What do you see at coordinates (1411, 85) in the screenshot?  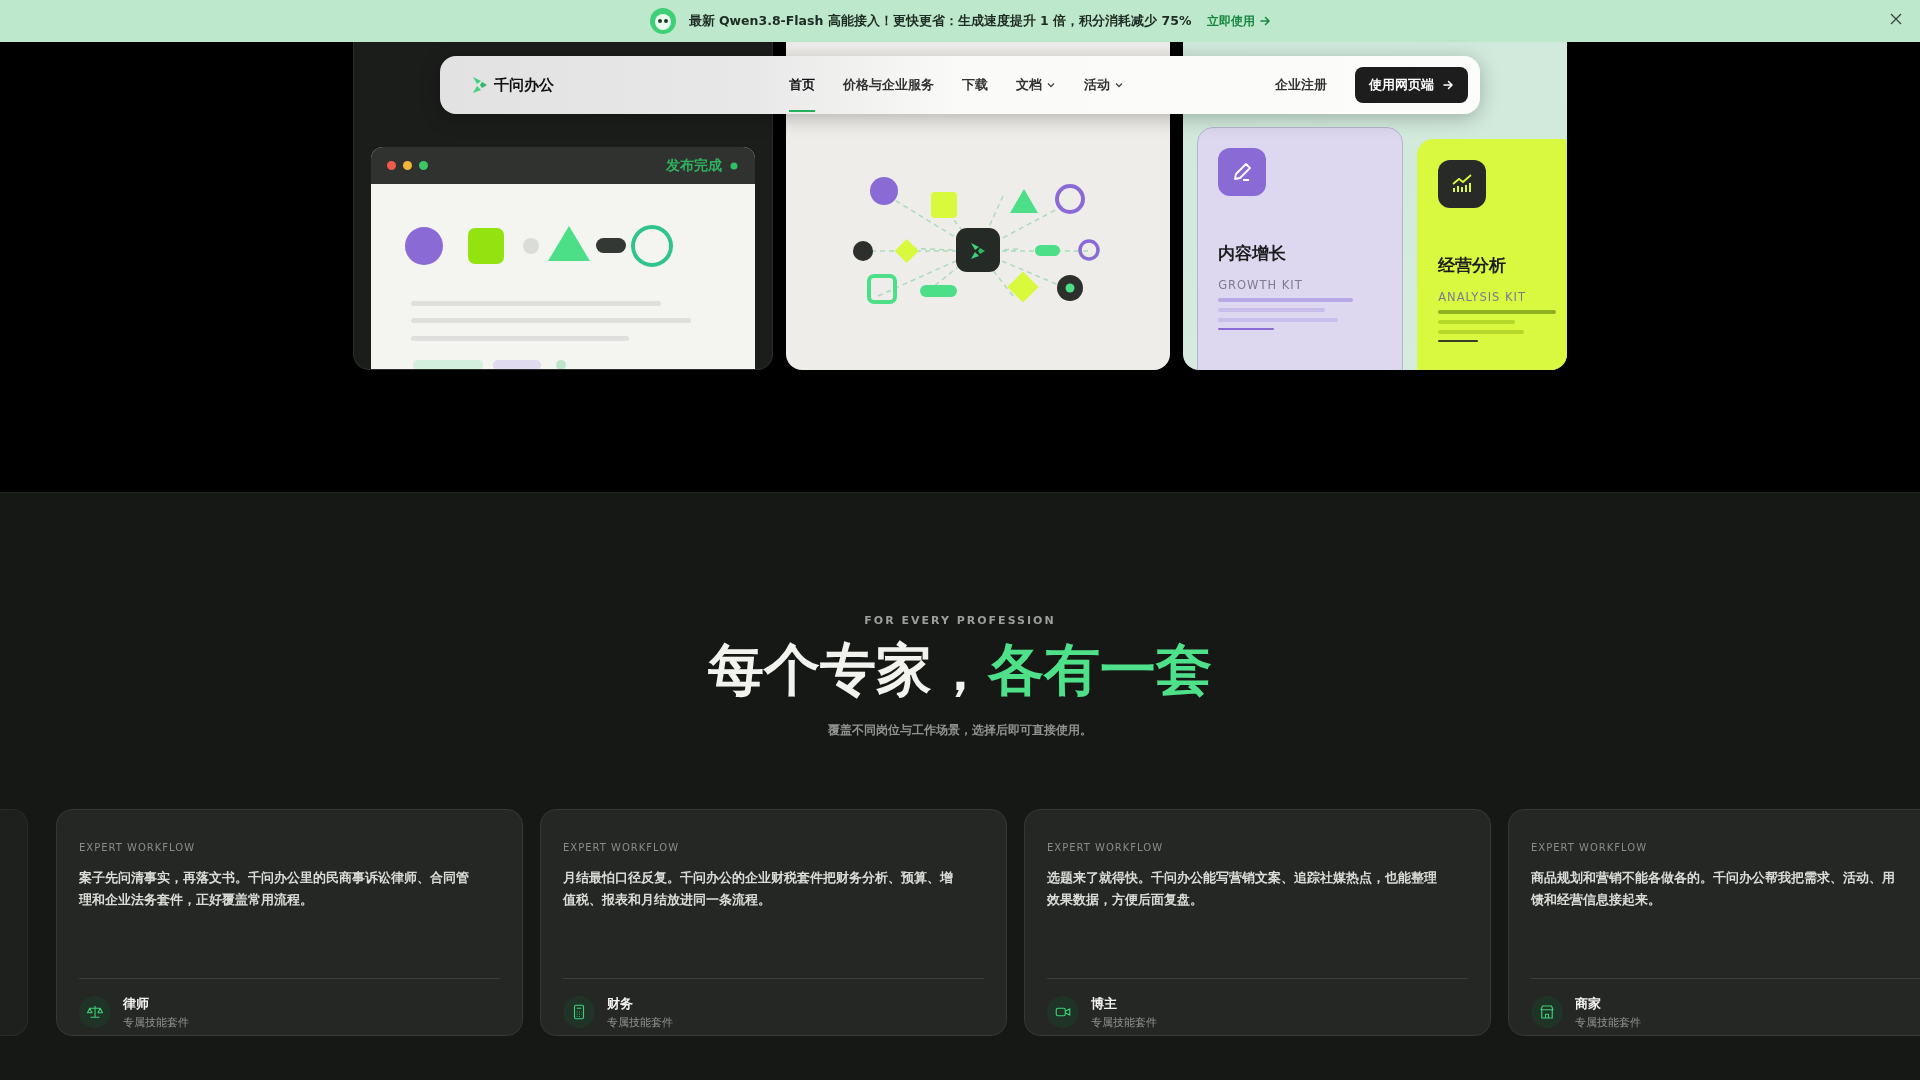 I see `web-app-button: 使用网页端` at bounding box center [1411, 85].